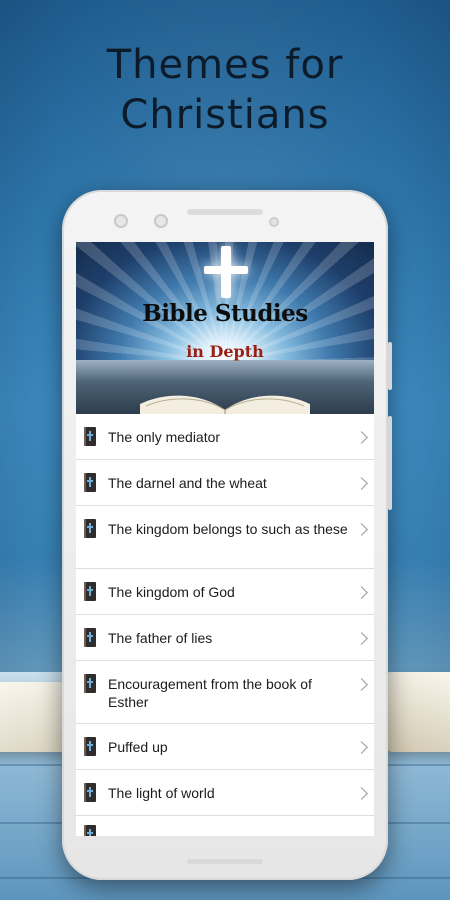  What do you see at coordinates (225, 212) in the screenshot?
I see `speaker-grille` at bounding box center [225, 212].